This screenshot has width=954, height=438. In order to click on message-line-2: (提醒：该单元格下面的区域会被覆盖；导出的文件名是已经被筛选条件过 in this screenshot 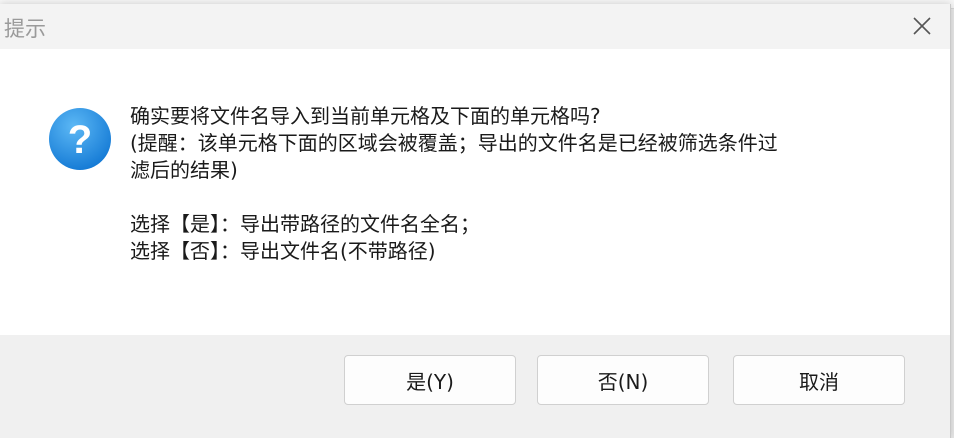, I will do `click(454, 143)`.